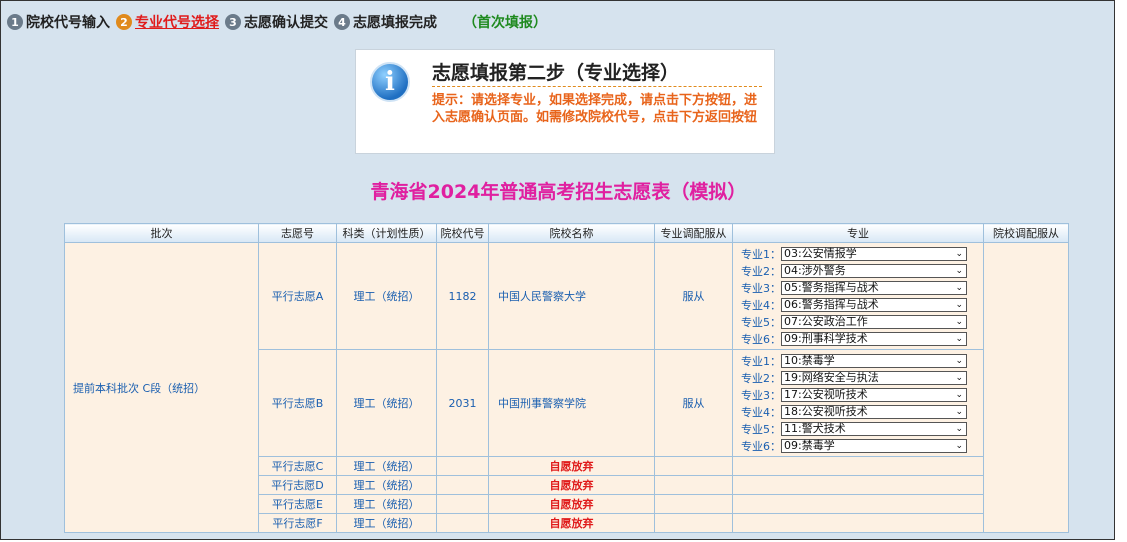 The width and height of the screenshot is (1127, 542). Describe the element at coordinates (297, 233) in the screenshot. I see `column-header: 志愿号` at that location.